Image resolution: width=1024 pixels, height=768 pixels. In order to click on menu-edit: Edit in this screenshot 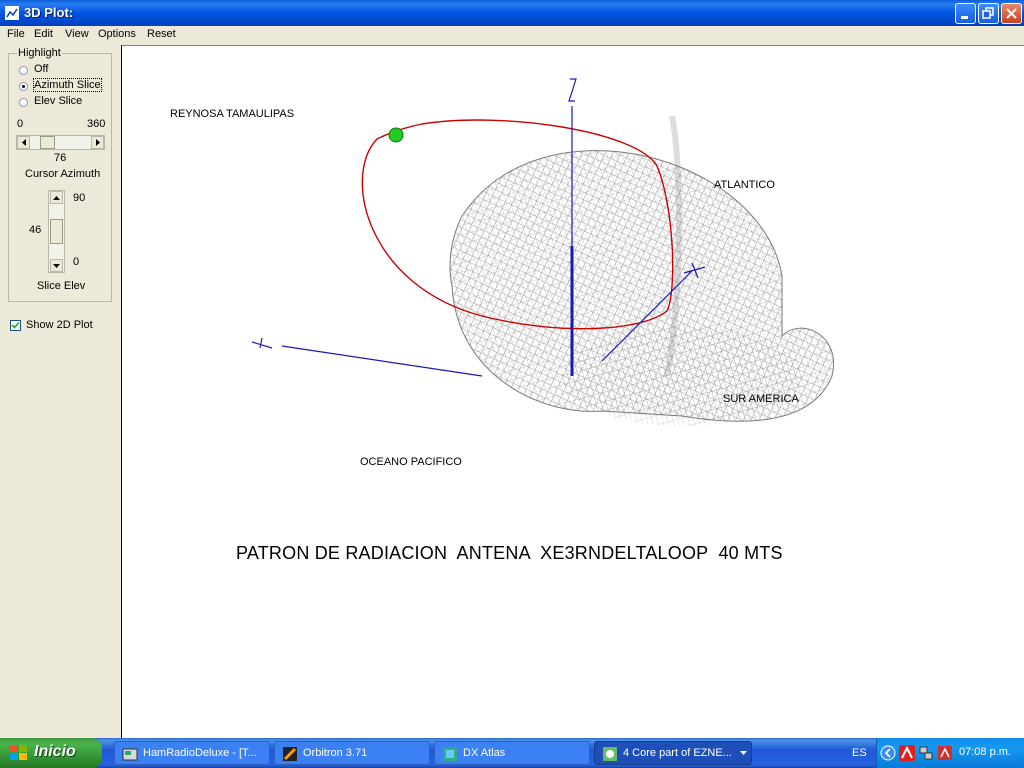, I will do `click(43, 34)`.